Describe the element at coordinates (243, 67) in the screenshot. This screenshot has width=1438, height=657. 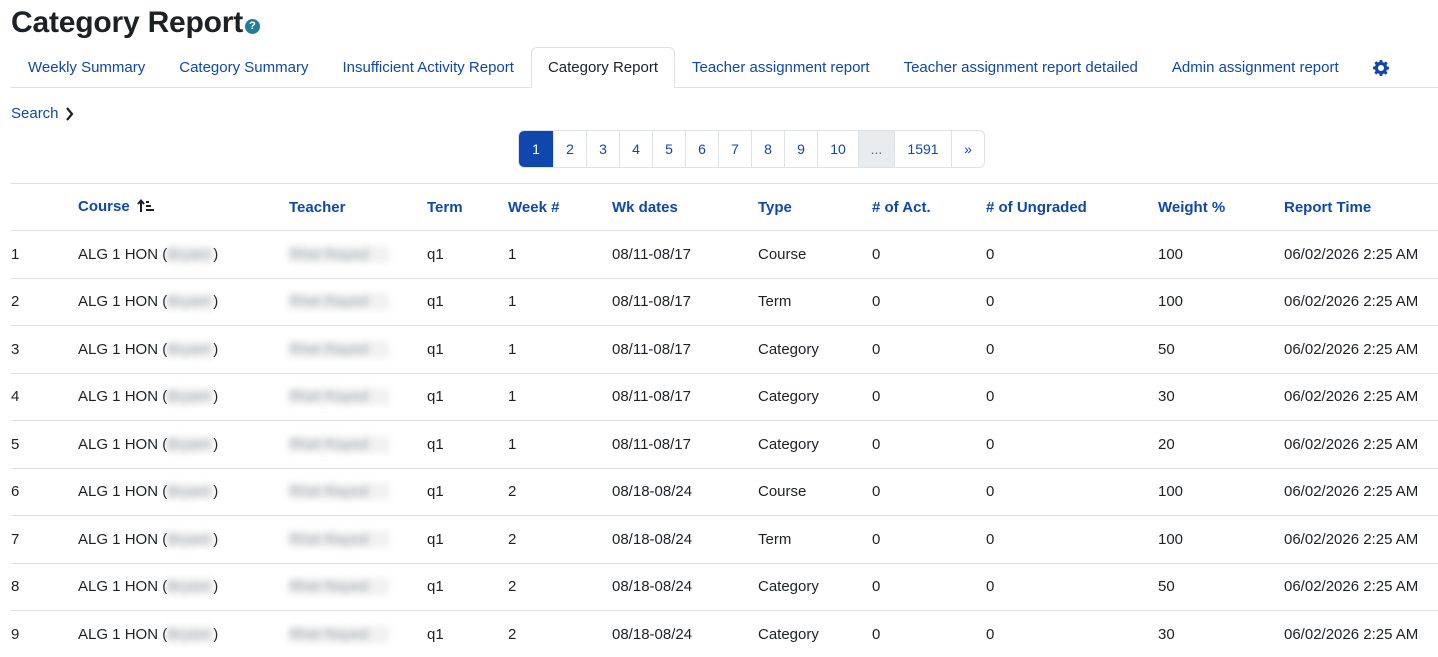
I see `tab-category-summary: Category Summary` at that location.